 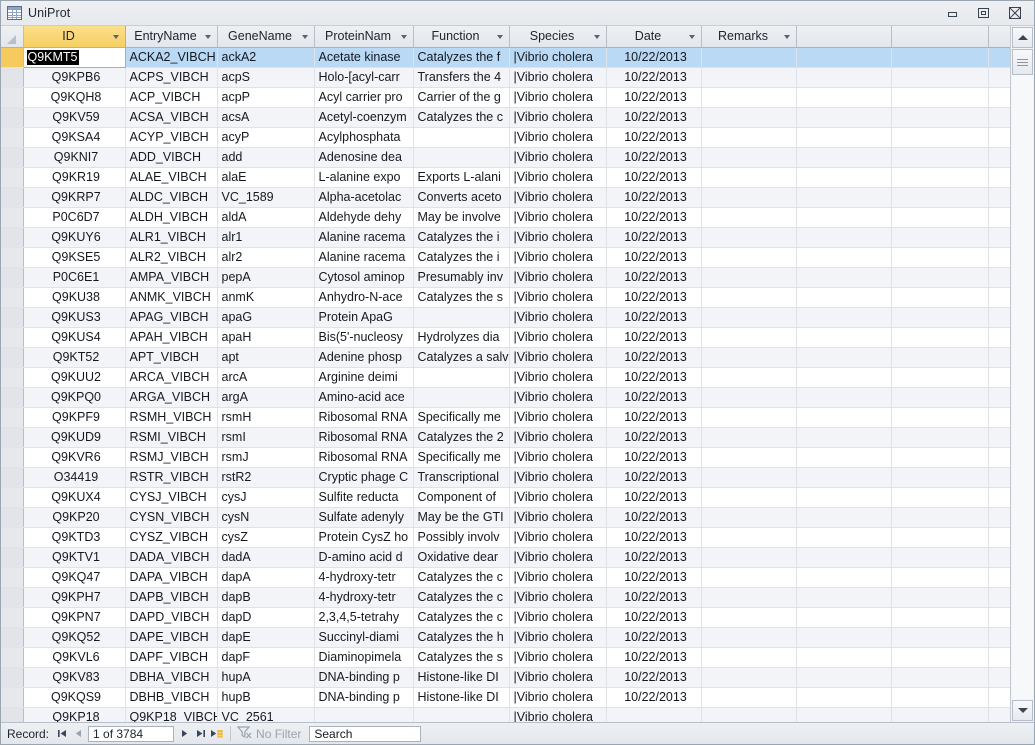 What do you see at coordinates (266, 77) in the screenshot?
I see `cell-genename: acpS` at bounding box center [266, 77].